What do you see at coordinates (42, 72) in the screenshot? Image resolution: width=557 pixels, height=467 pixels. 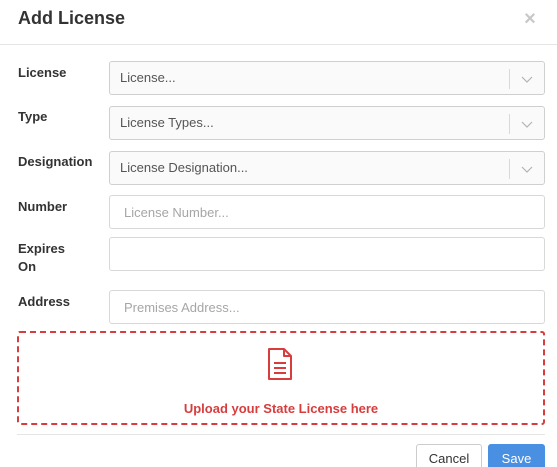 I see `license-label: License` at bounding box center [42, 72].